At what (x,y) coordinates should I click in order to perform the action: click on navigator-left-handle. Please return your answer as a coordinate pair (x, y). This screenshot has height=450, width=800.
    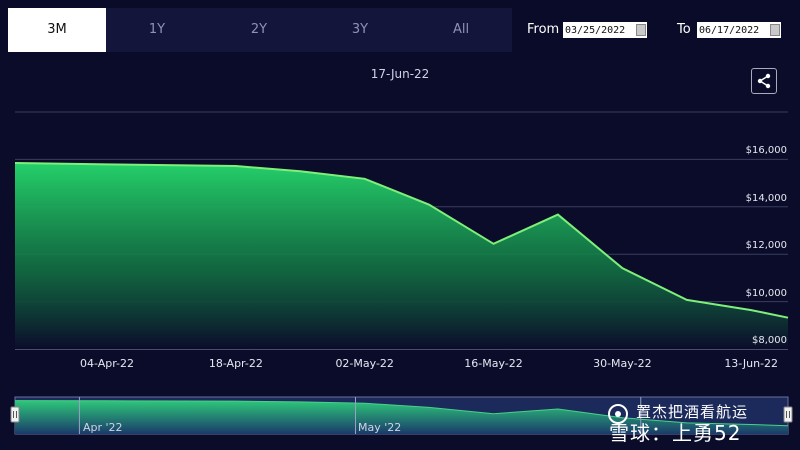
    Looking at the image, I should click on (15, 414).